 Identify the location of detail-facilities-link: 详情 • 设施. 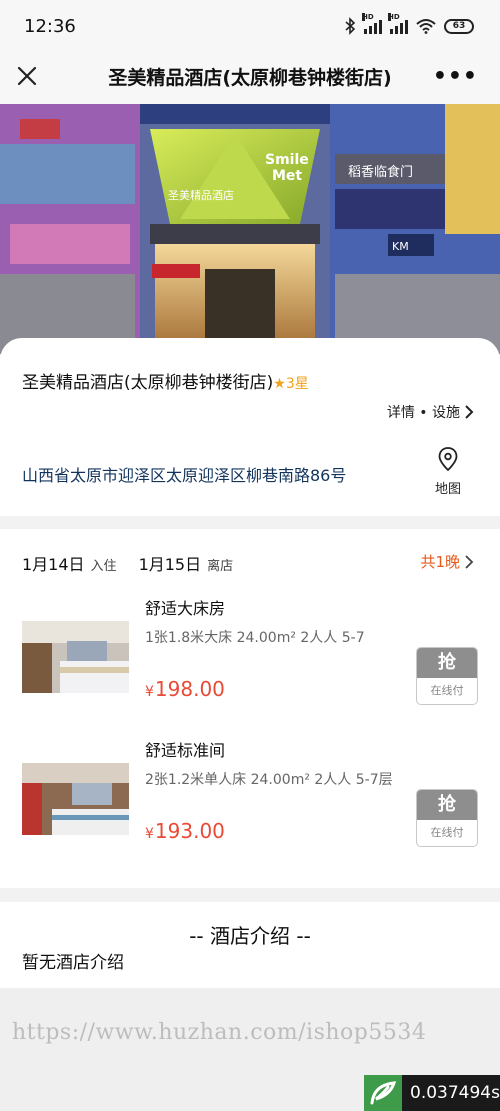
(430, 412).